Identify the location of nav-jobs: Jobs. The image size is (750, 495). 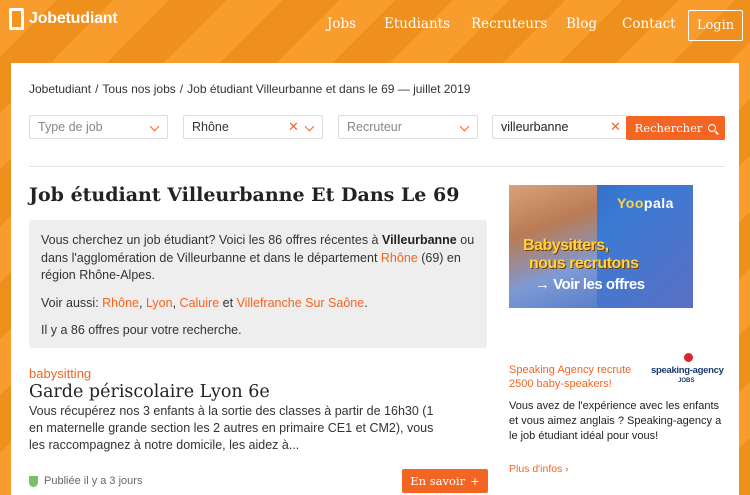
(341, 24).